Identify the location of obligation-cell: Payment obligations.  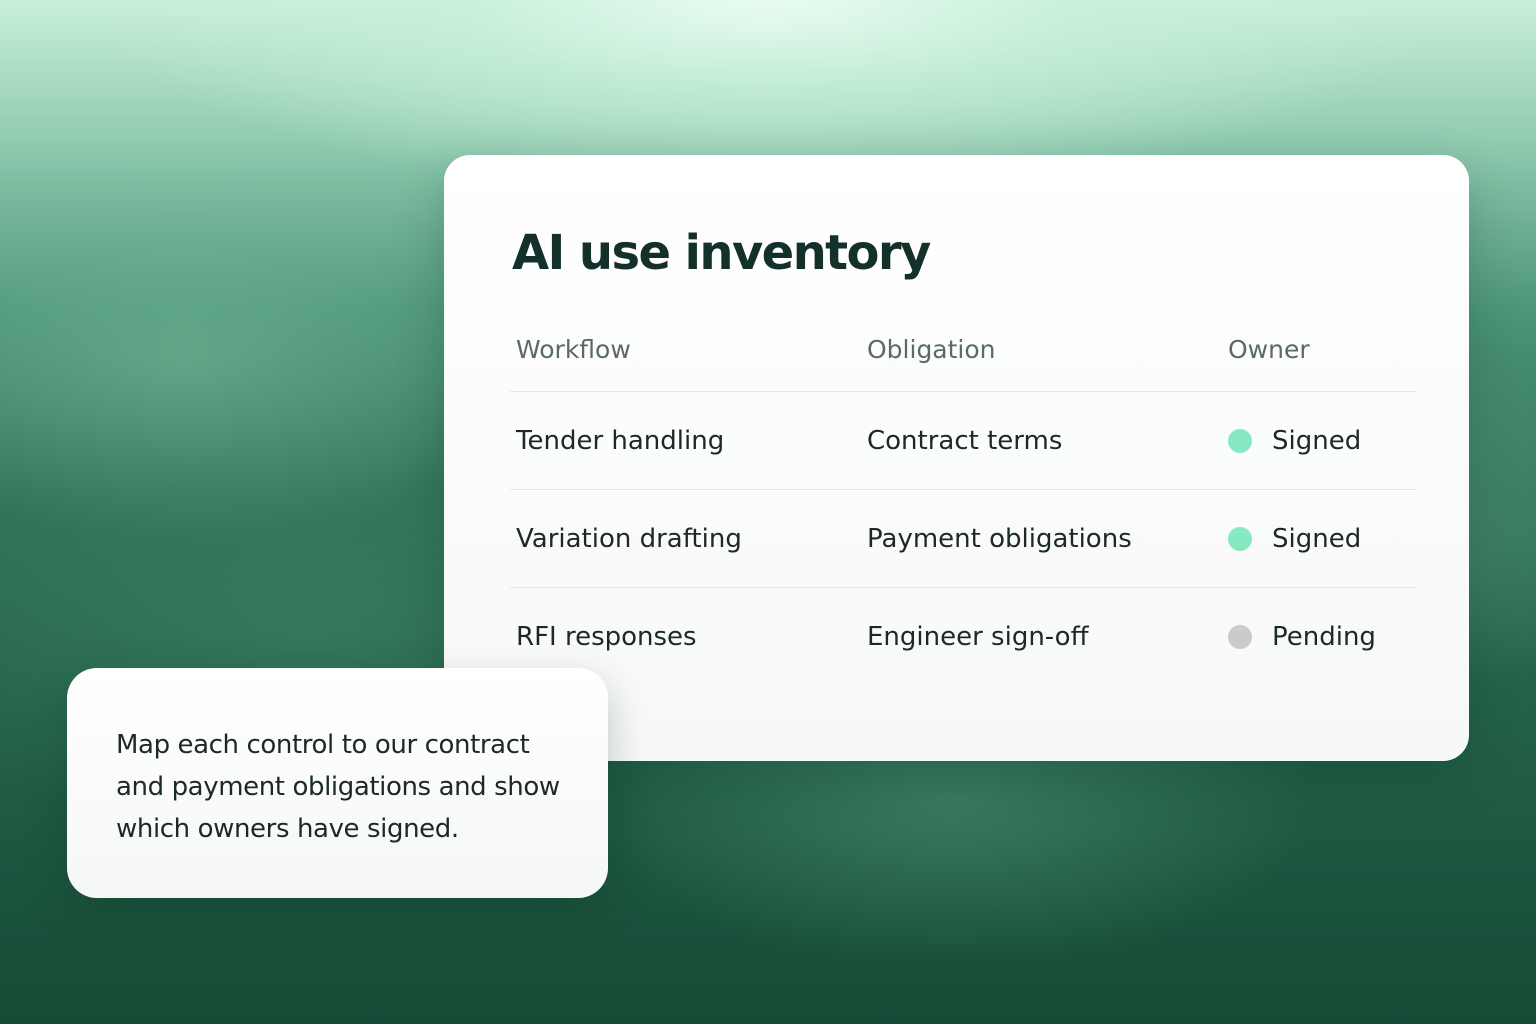
(999, 538).